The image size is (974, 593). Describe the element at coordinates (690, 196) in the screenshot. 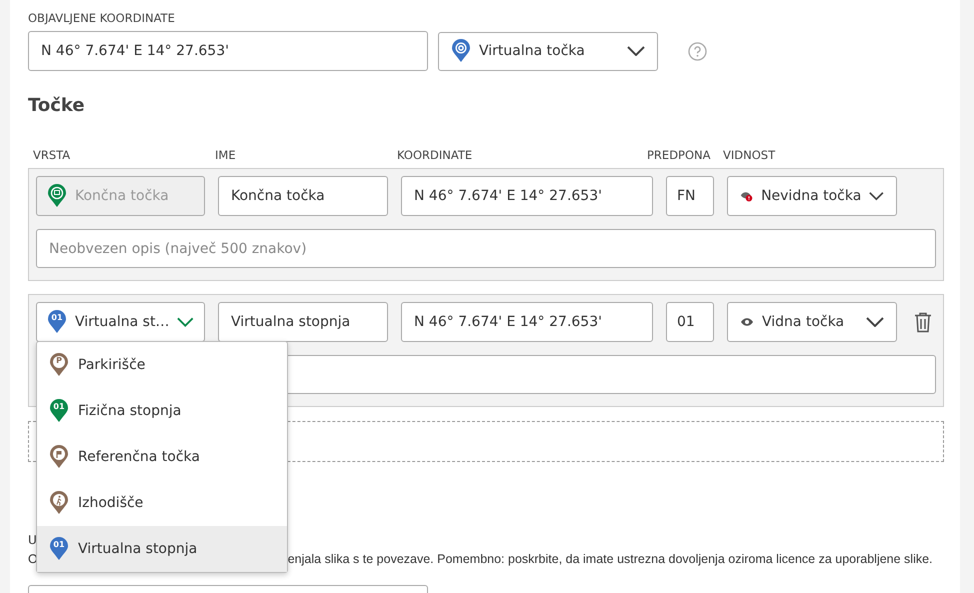

I see `prefix-field: FN` at that location.